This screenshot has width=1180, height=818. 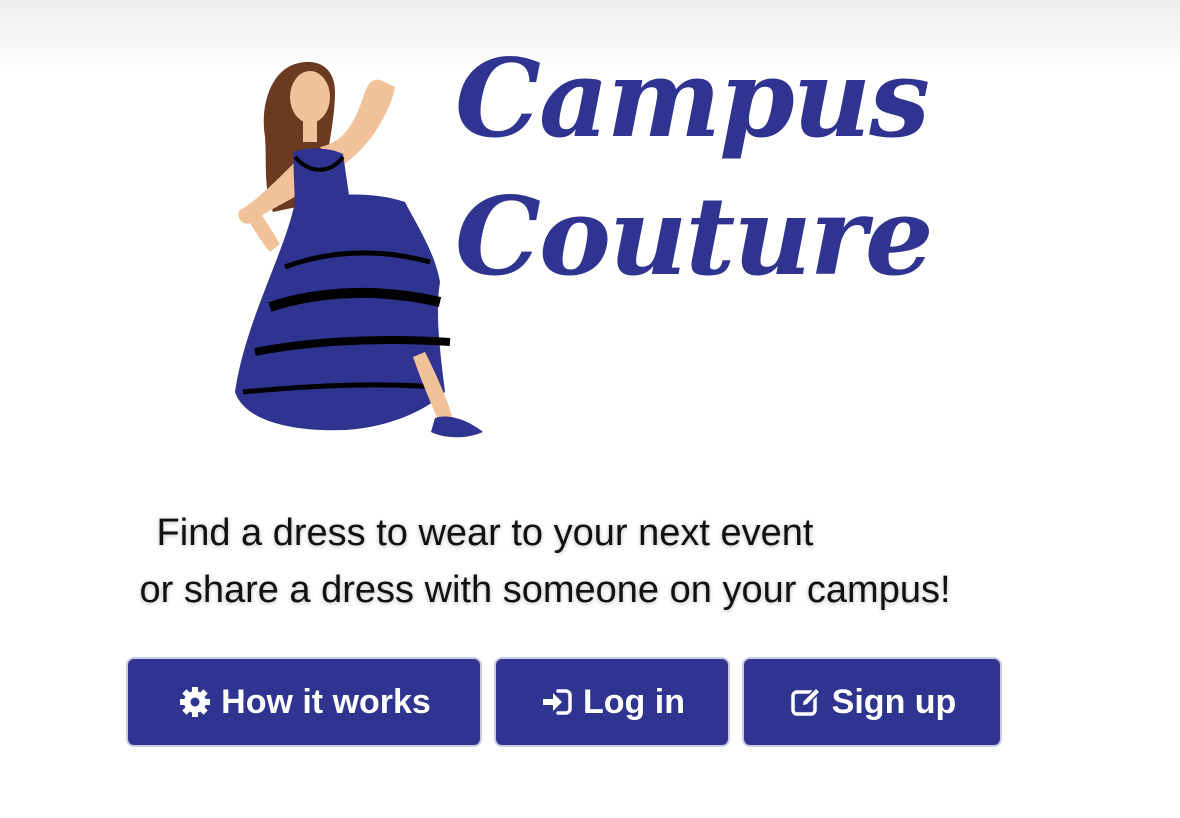 I want to click on how-it-works-label: How it works, so click(x=326, y=701).